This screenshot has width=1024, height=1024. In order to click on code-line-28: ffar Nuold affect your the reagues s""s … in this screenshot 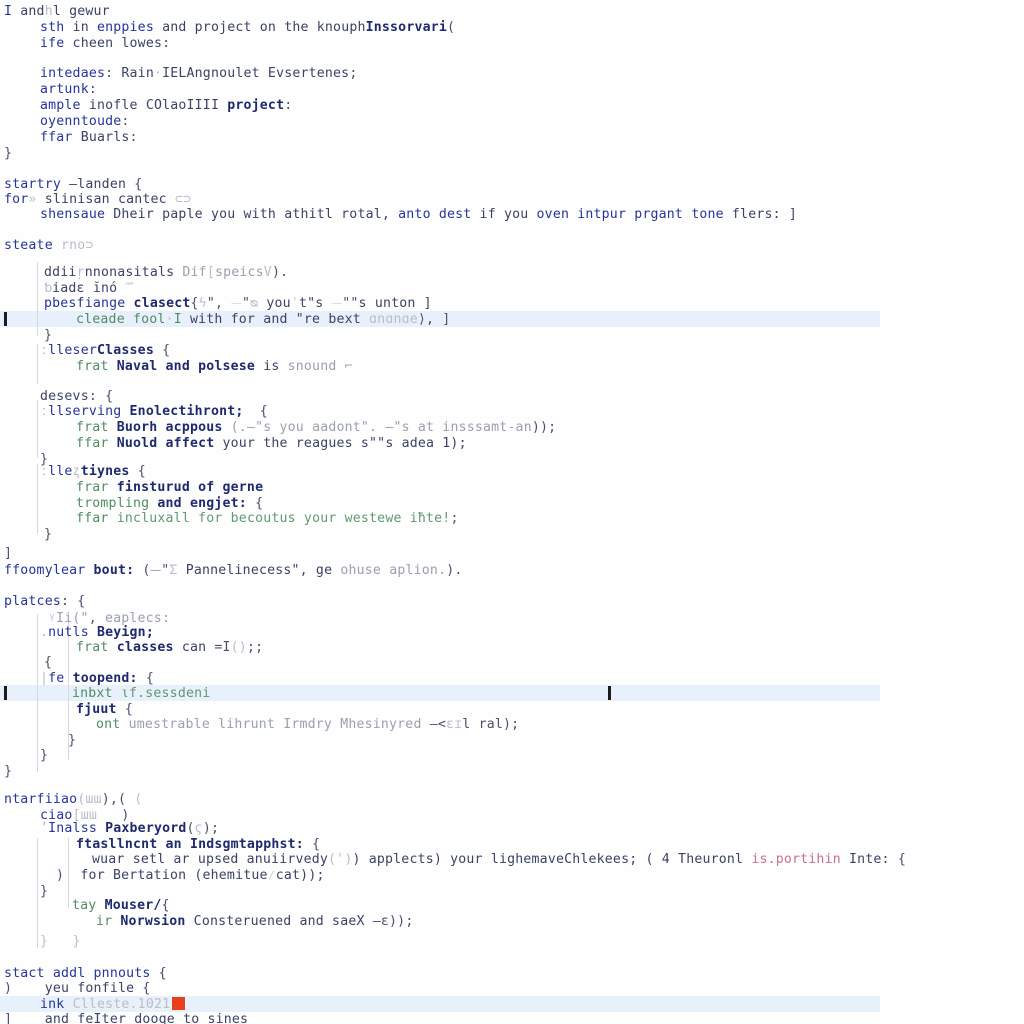, I will do `click(233, 444)`.